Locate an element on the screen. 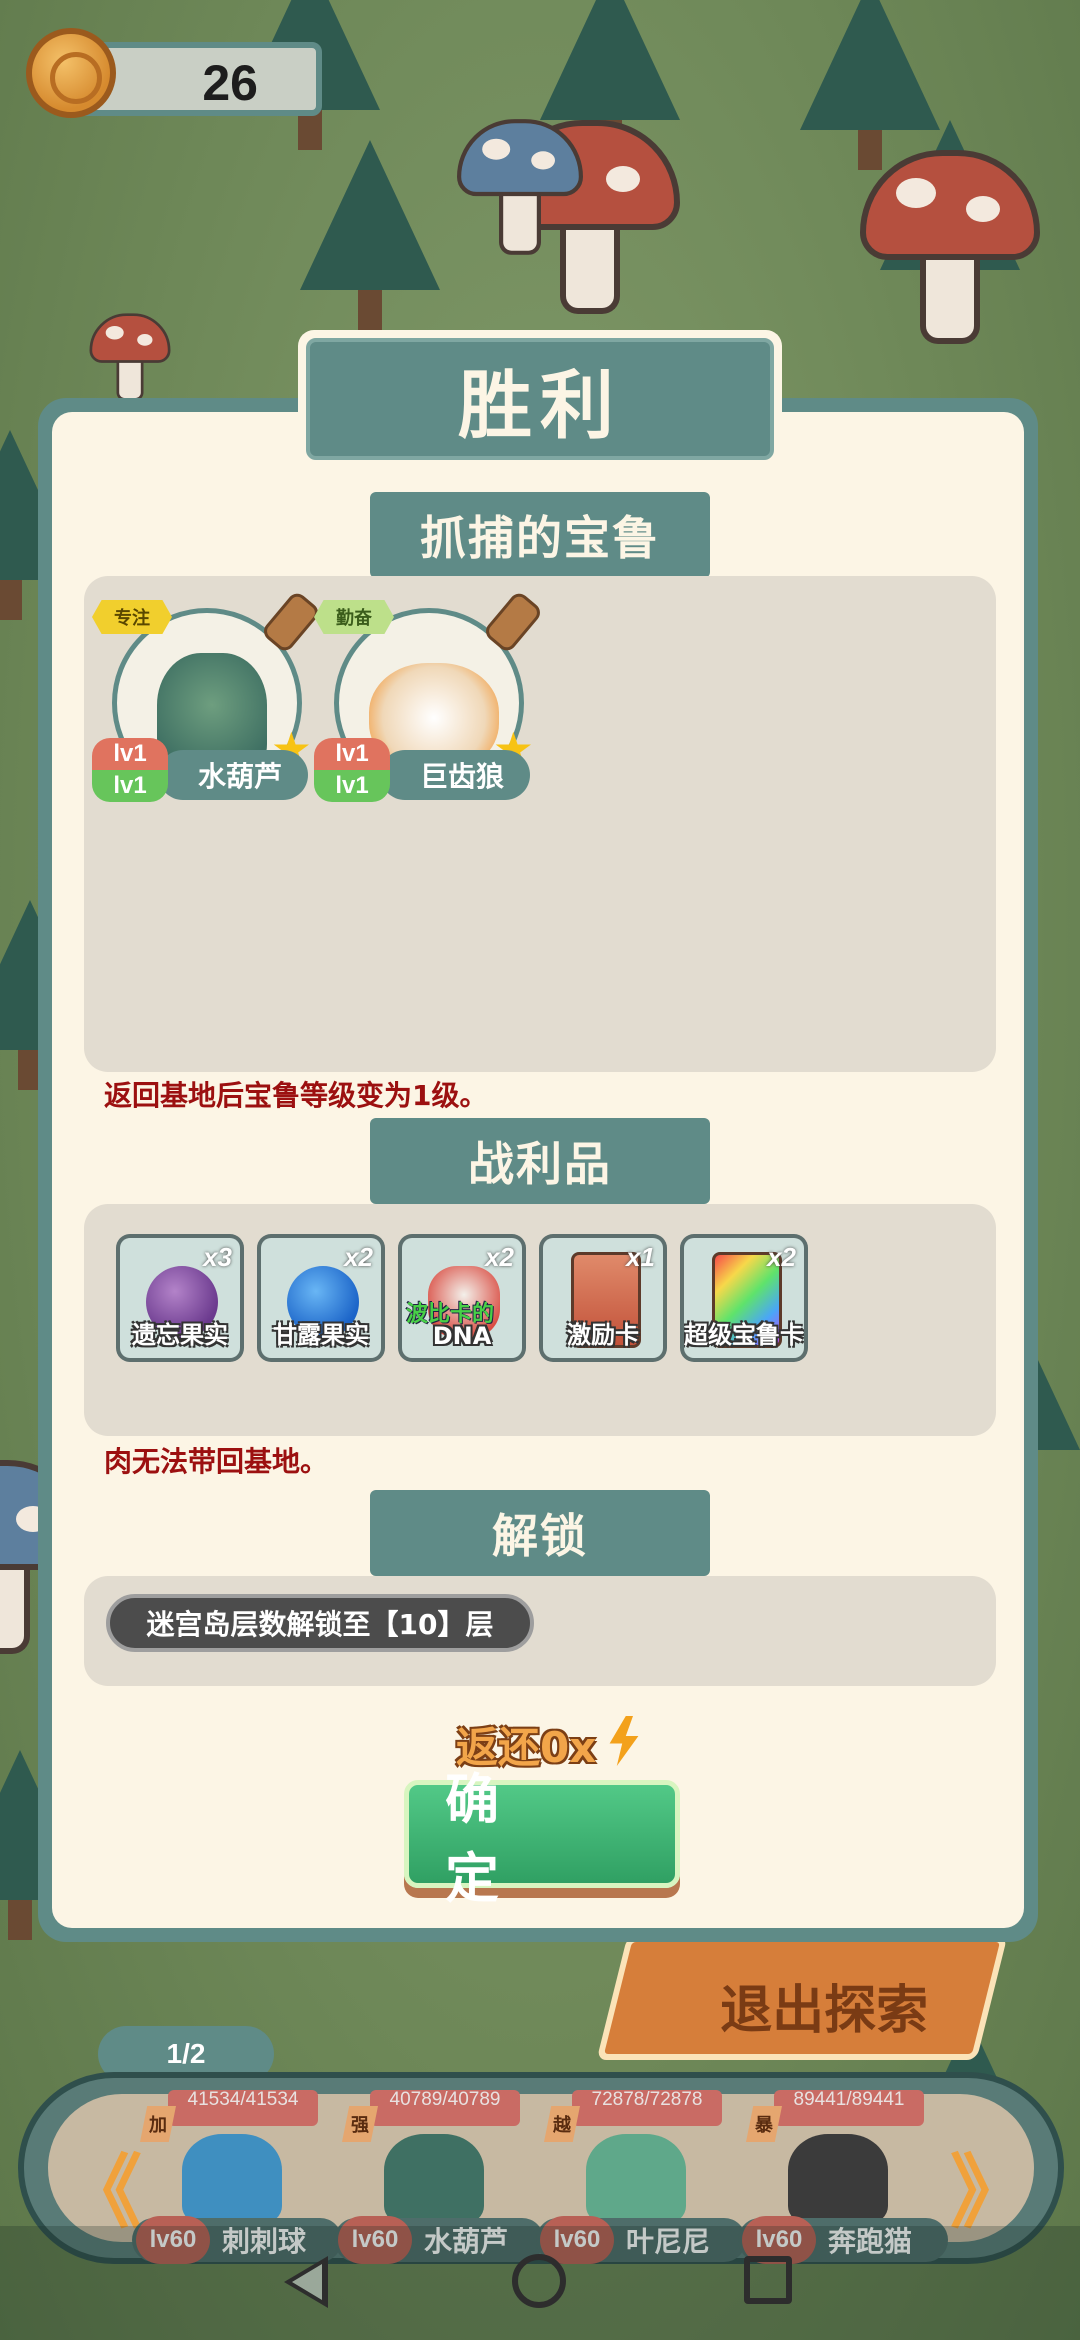 This screenshot has height=2340, width=1080. dialog-title-plate: 胜利 is located at coordinates (540, 399).